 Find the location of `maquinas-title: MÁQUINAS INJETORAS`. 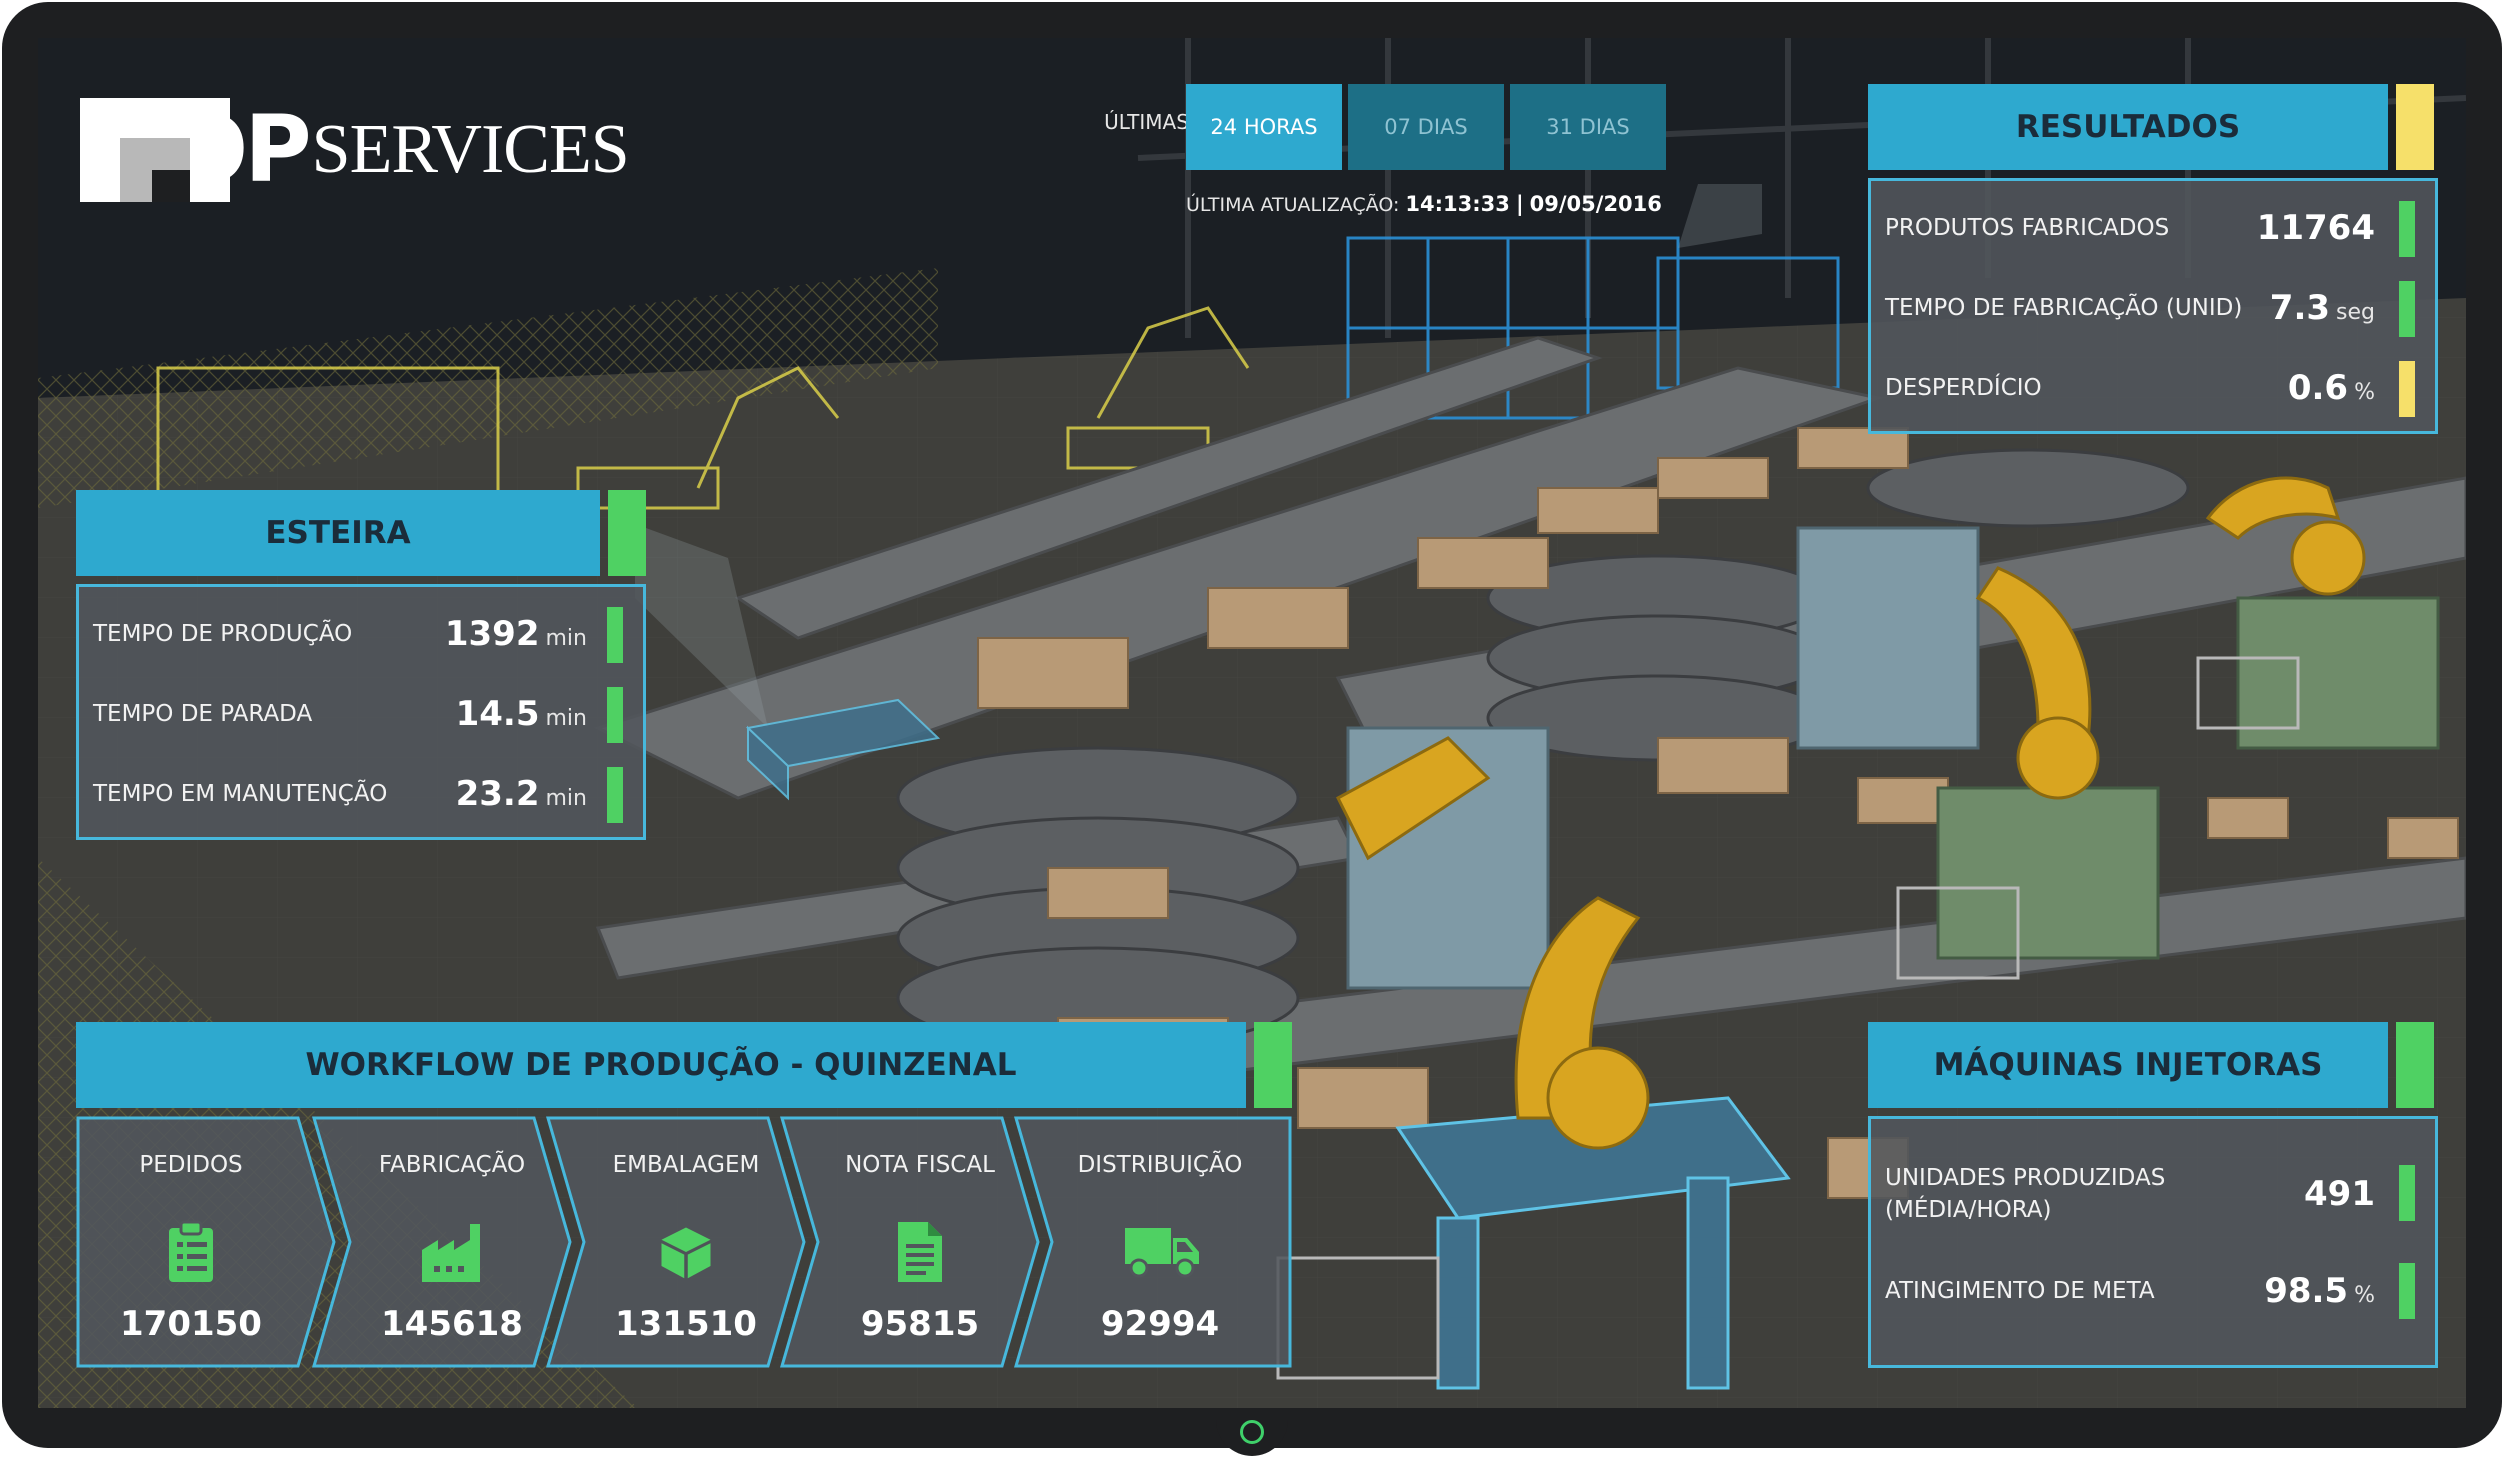

maquinas-title: MÁQUINAS INJETORAS is located at coordinates (2128, 1065).